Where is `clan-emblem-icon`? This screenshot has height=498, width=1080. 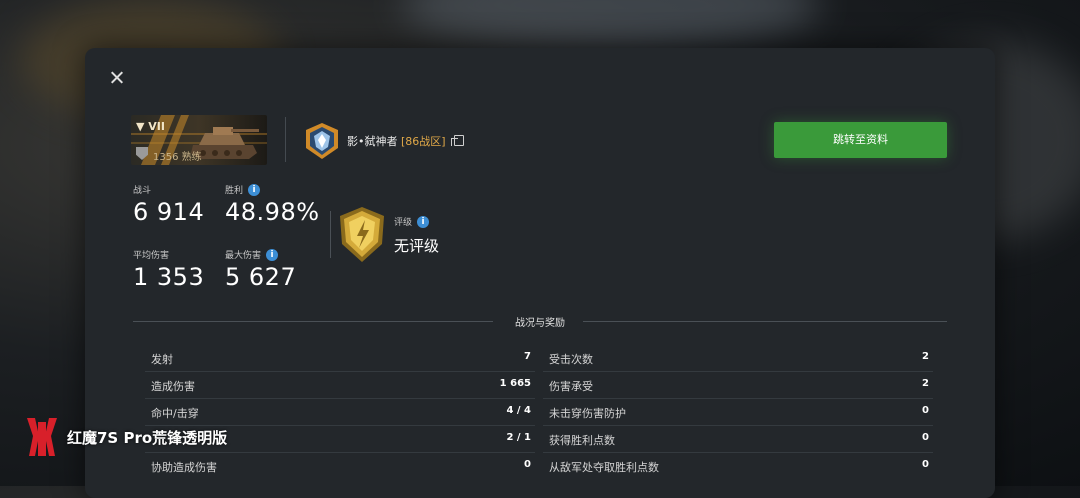 clan-emblem-icon is located at coordinates (322, 141).